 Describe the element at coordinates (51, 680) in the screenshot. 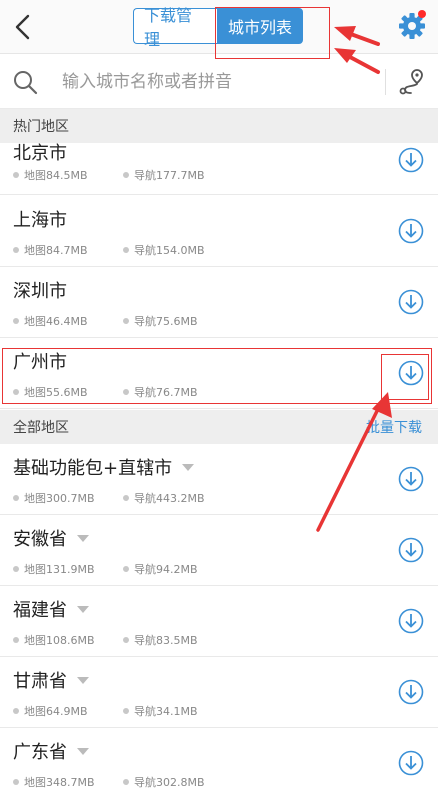

I see `region-name: 甘肃省` at that location.